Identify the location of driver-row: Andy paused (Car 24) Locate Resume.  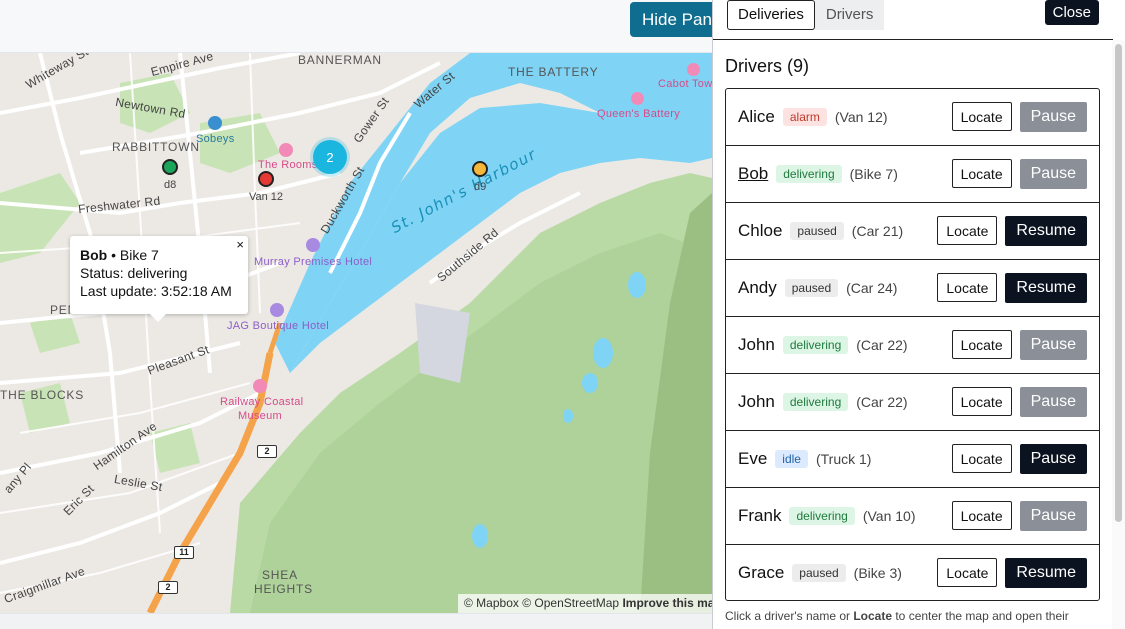
(912, 288).